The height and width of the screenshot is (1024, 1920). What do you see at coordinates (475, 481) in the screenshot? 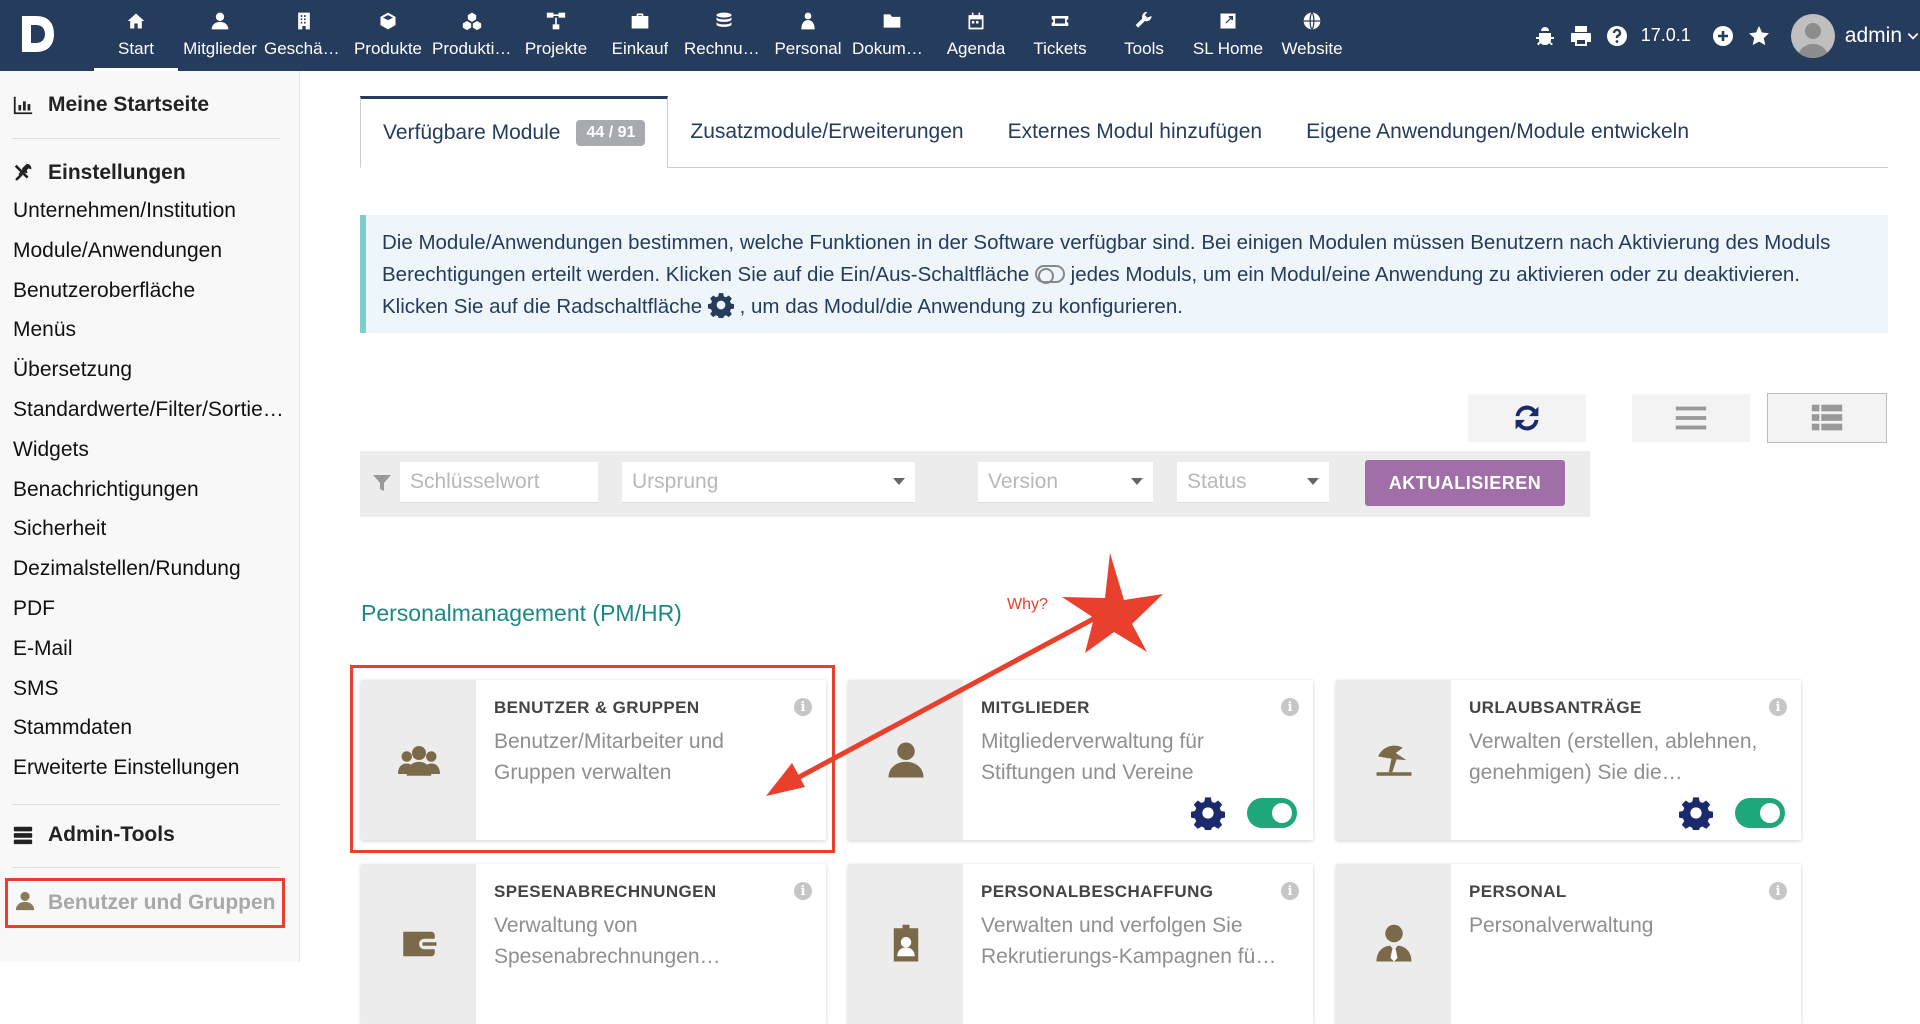
I see `keyword-placeholder: Schlüsselwort` at bounding box center [475, 481].